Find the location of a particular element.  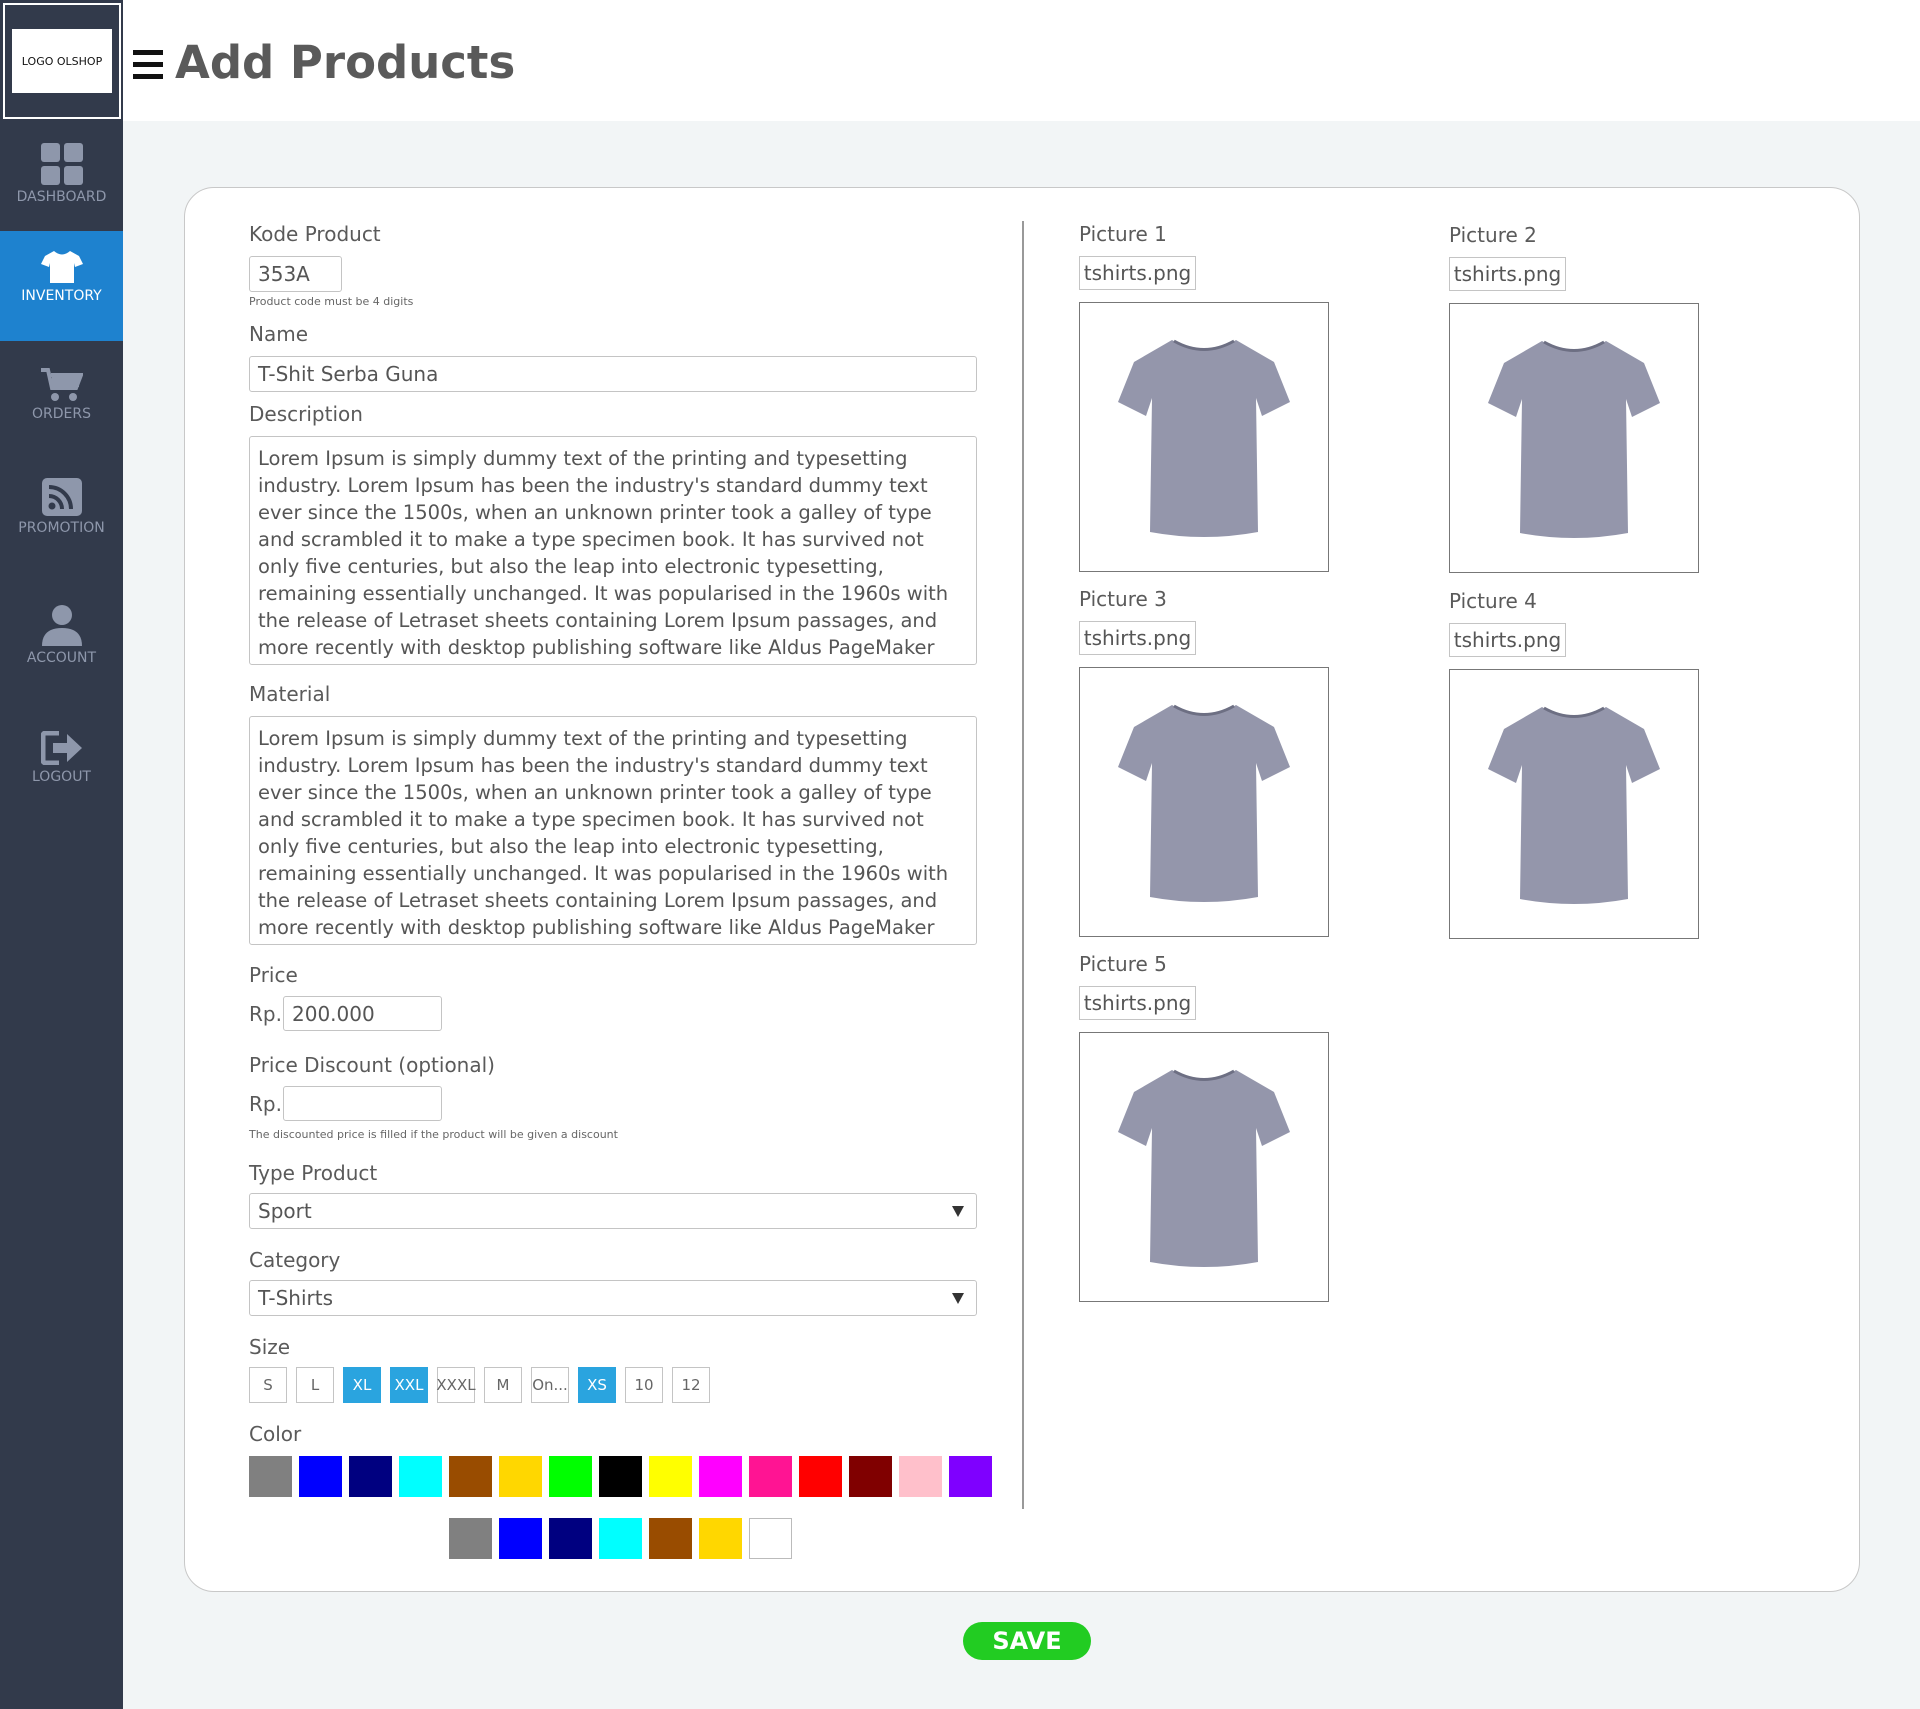

sidebar-item-label: DASHBOARD is located at coordinates (61, 197).